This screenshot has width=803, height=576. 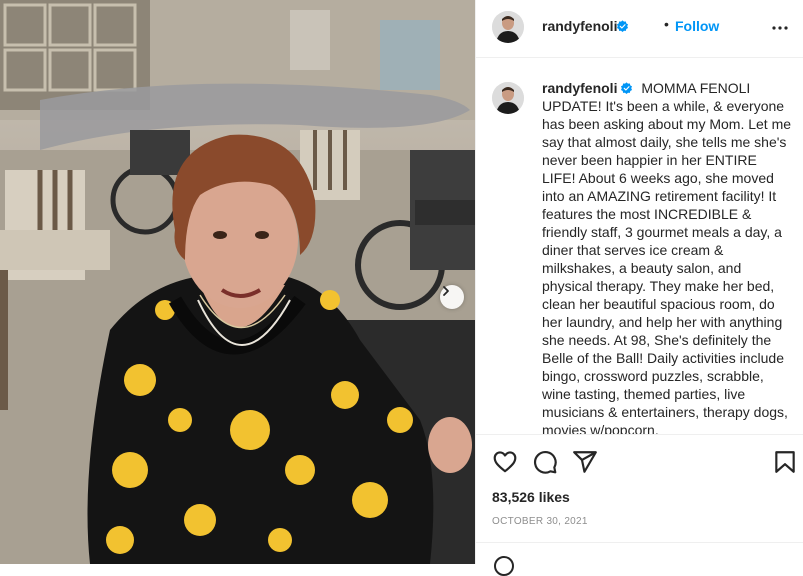 I want to click on heart-icon, so click(x=505, y=462).